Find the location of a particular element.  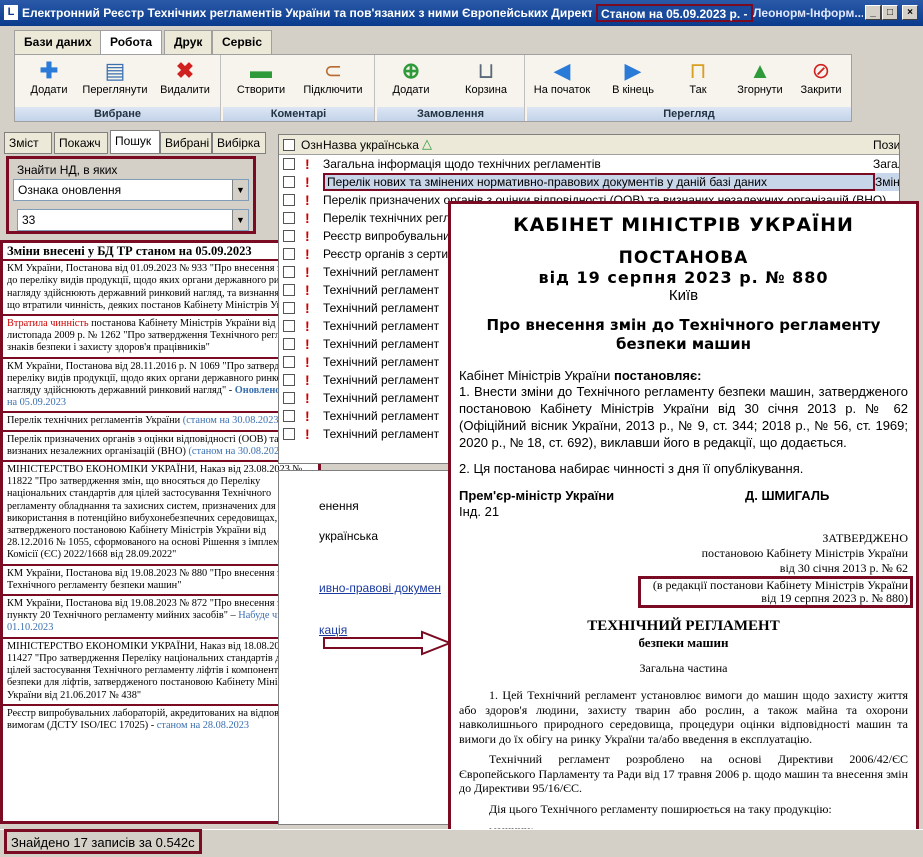

tab-databases: Бази даних is located at coordinates (58, 42).